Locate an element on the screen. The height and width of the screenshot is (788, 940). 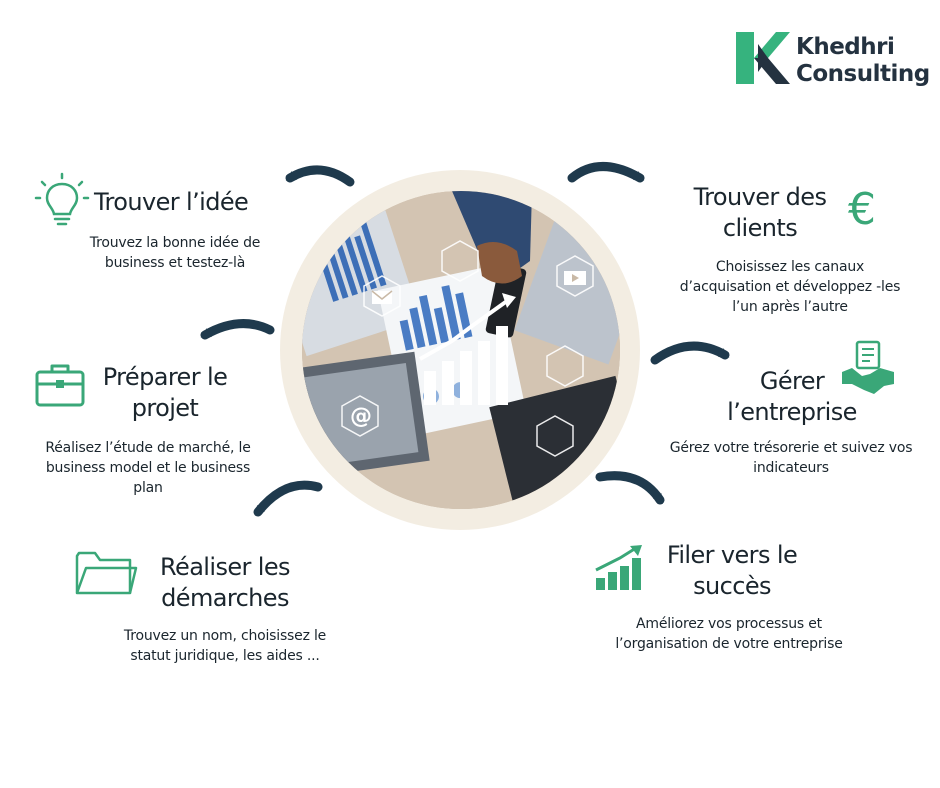
step-title-line: clients is located at coordinates (760, 228).